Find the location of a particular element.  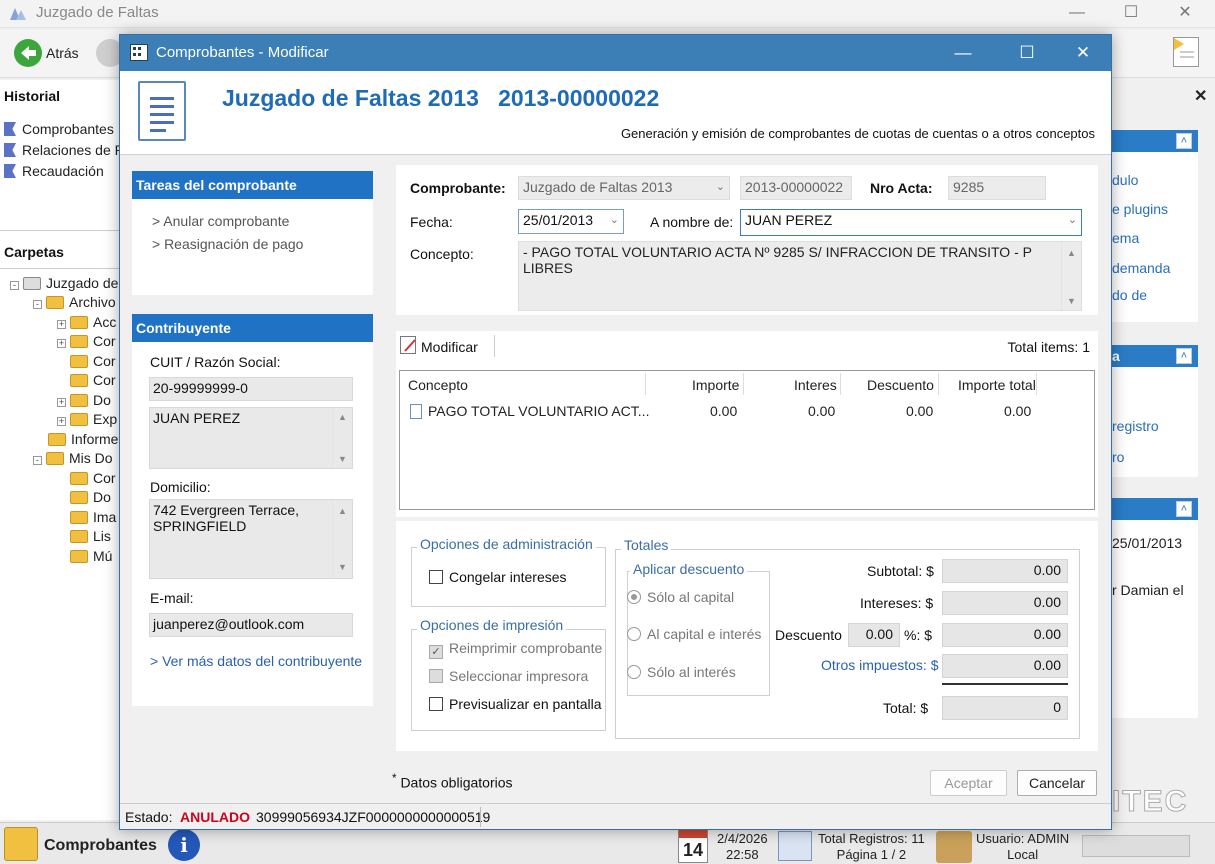

radio-capital-interes: Al capital e interés is located at coordinates (694, 634).